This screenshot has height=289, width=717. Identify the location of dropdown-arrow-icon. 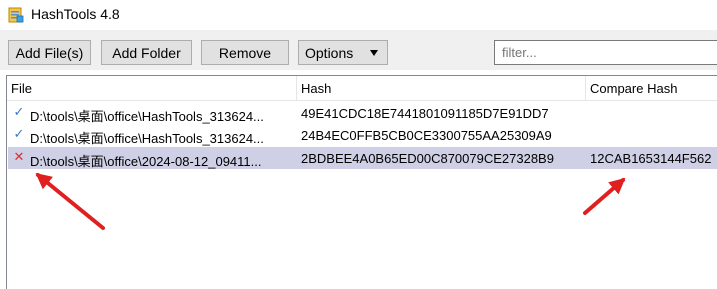
(374, 53).